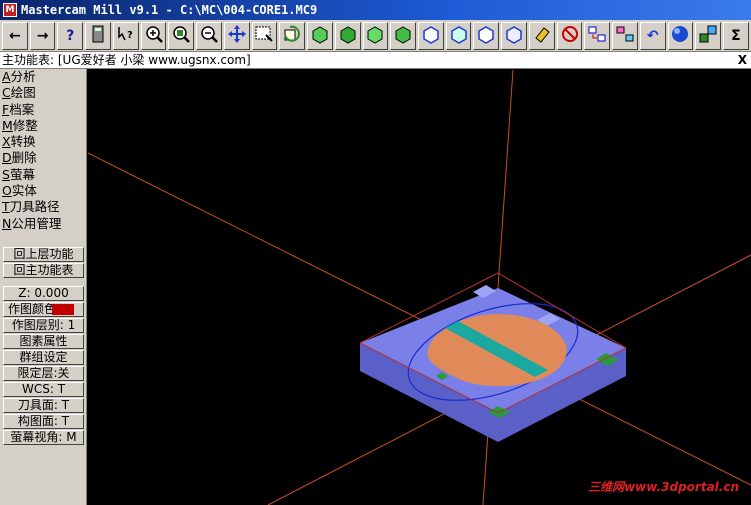 This screenshot has height=505, width=751. I want to click on level-button: 作图层别: 1, so click(43, 325).